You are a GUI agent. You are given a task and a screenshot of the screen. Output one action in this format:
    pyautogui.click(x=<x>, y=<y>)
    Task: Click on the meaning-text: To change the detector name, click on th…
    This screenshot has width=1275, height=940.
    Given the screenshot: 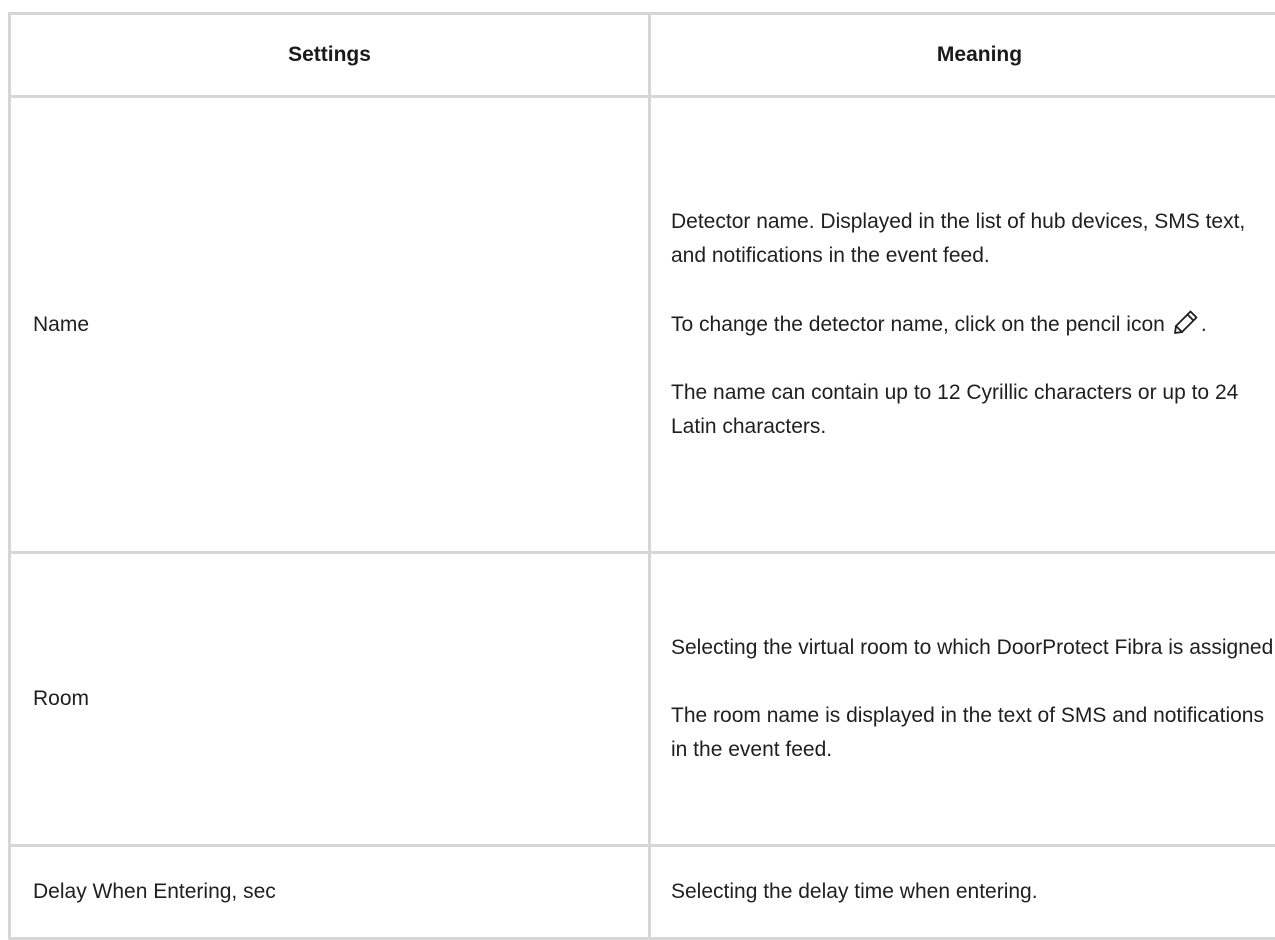 What is the action you would take?
    pyautogui.click(x=918, y=324)
    